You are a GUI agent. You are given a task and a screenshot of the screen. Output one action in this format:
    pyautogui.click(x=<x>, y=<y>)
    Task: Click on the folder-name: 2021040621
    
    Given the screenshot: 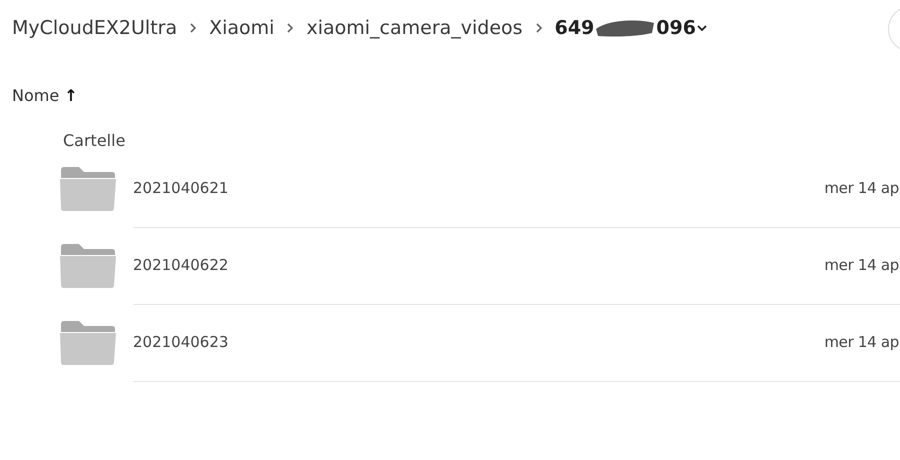 What is the action you would take?
    pyautogui.click(x=180, y=188)
    